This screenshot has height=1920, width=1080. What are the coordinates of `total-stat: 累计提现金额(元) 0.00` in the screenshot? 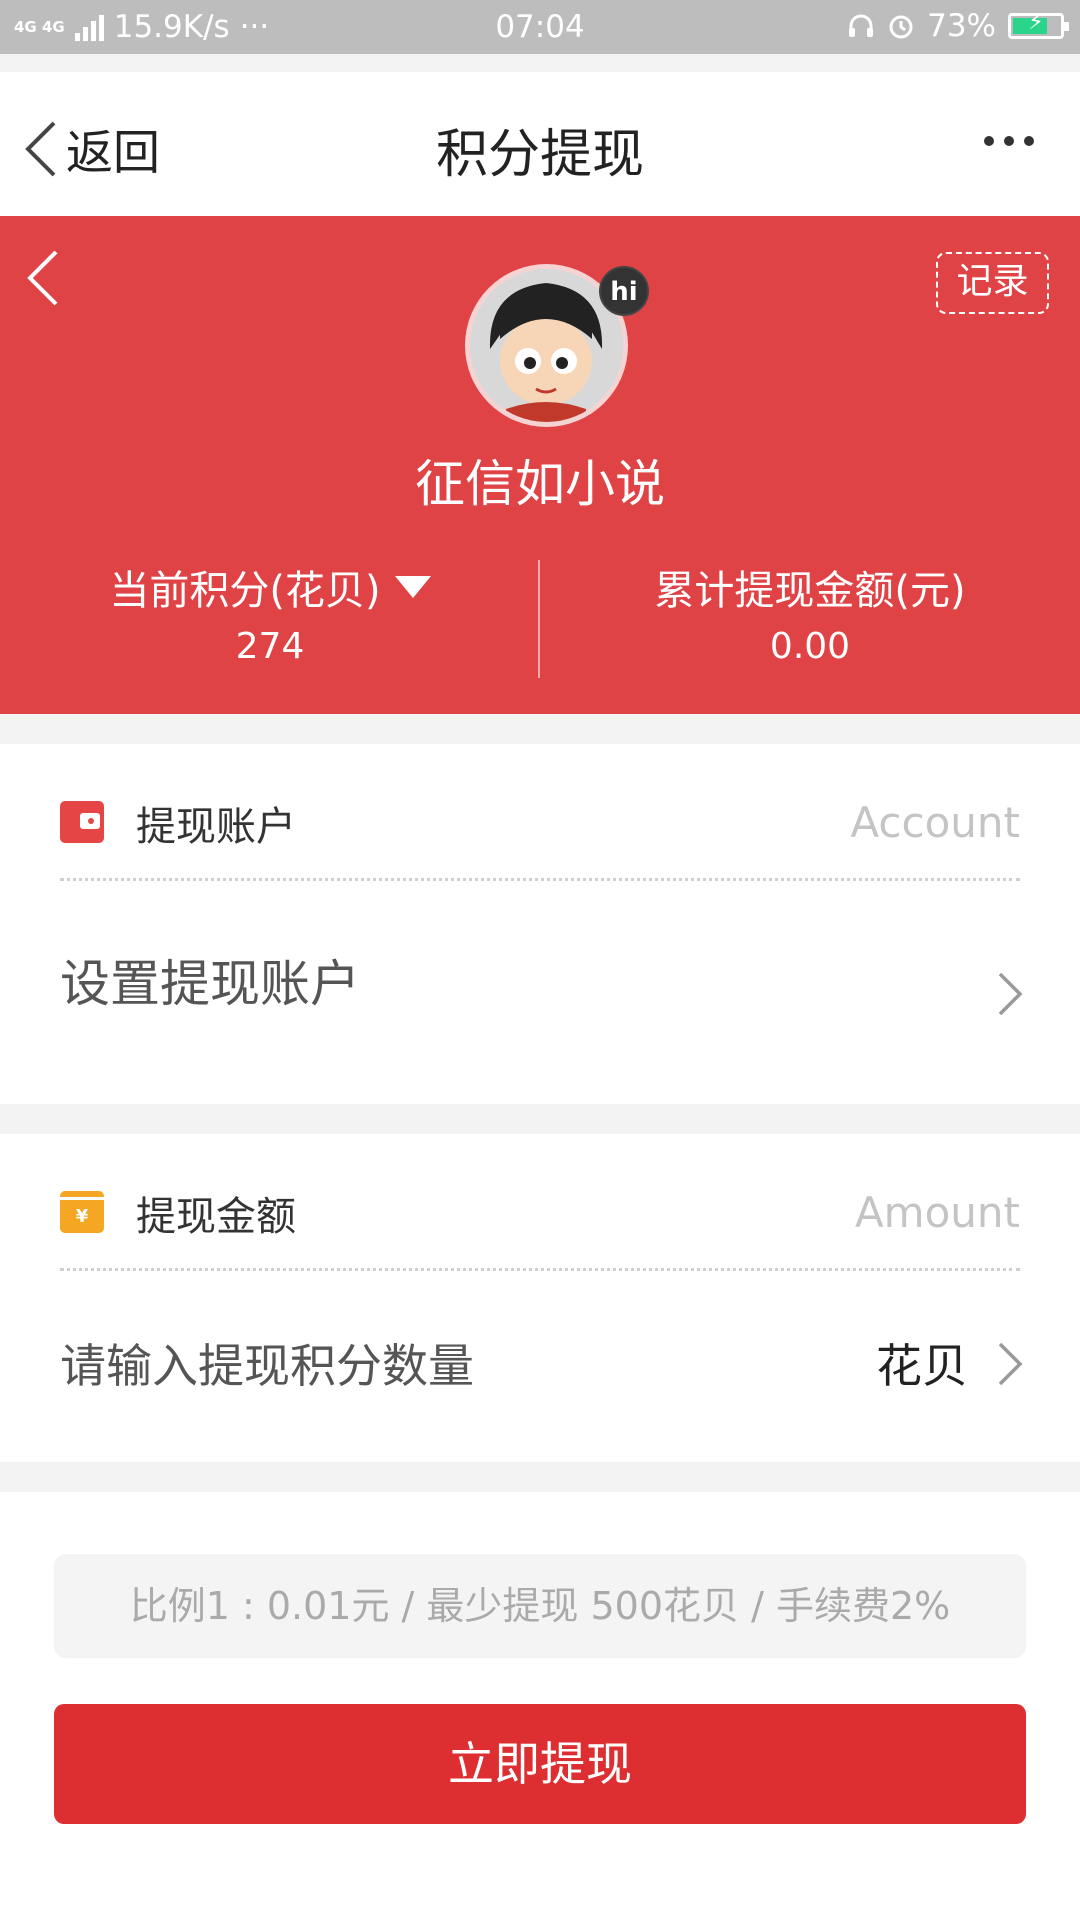 It's located at (810, 612).